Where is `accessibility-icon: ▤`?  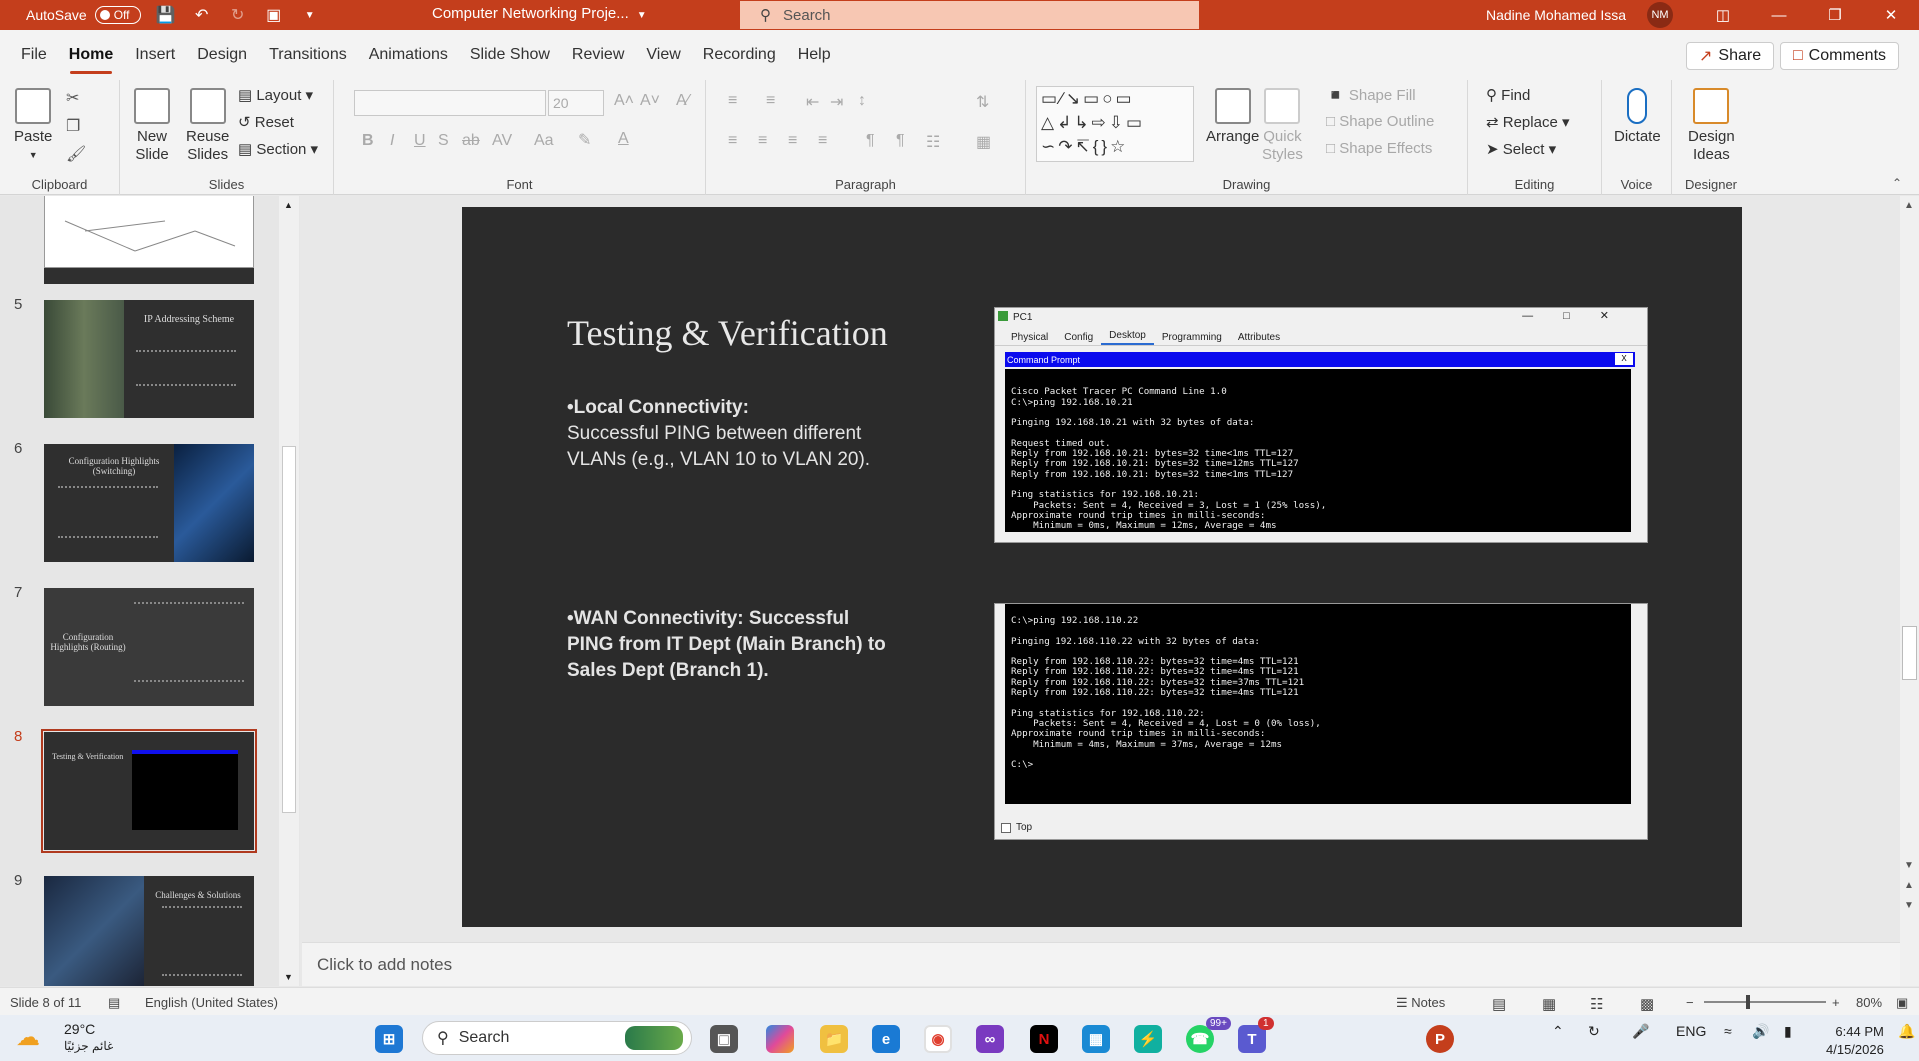 accessibility-icon: ▤ is located at coordinates (114, 1003).